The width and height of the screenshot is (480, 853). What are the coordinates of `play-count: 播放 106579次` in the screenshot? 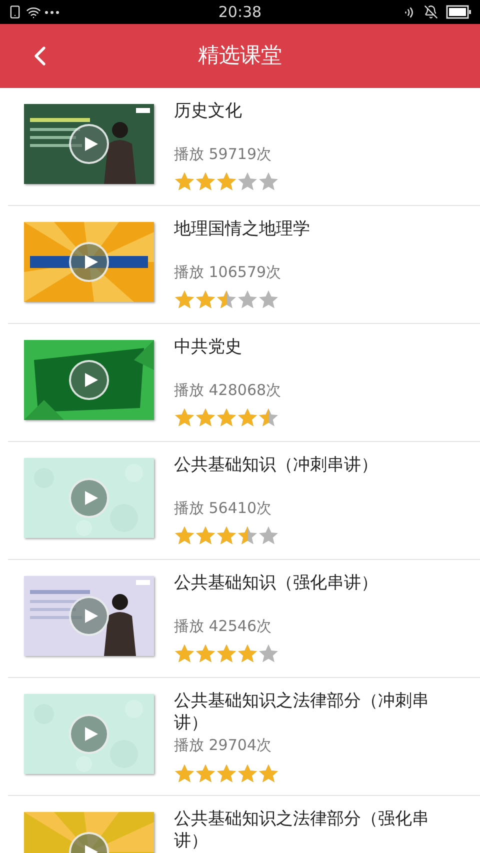 It's located at (228, 272).